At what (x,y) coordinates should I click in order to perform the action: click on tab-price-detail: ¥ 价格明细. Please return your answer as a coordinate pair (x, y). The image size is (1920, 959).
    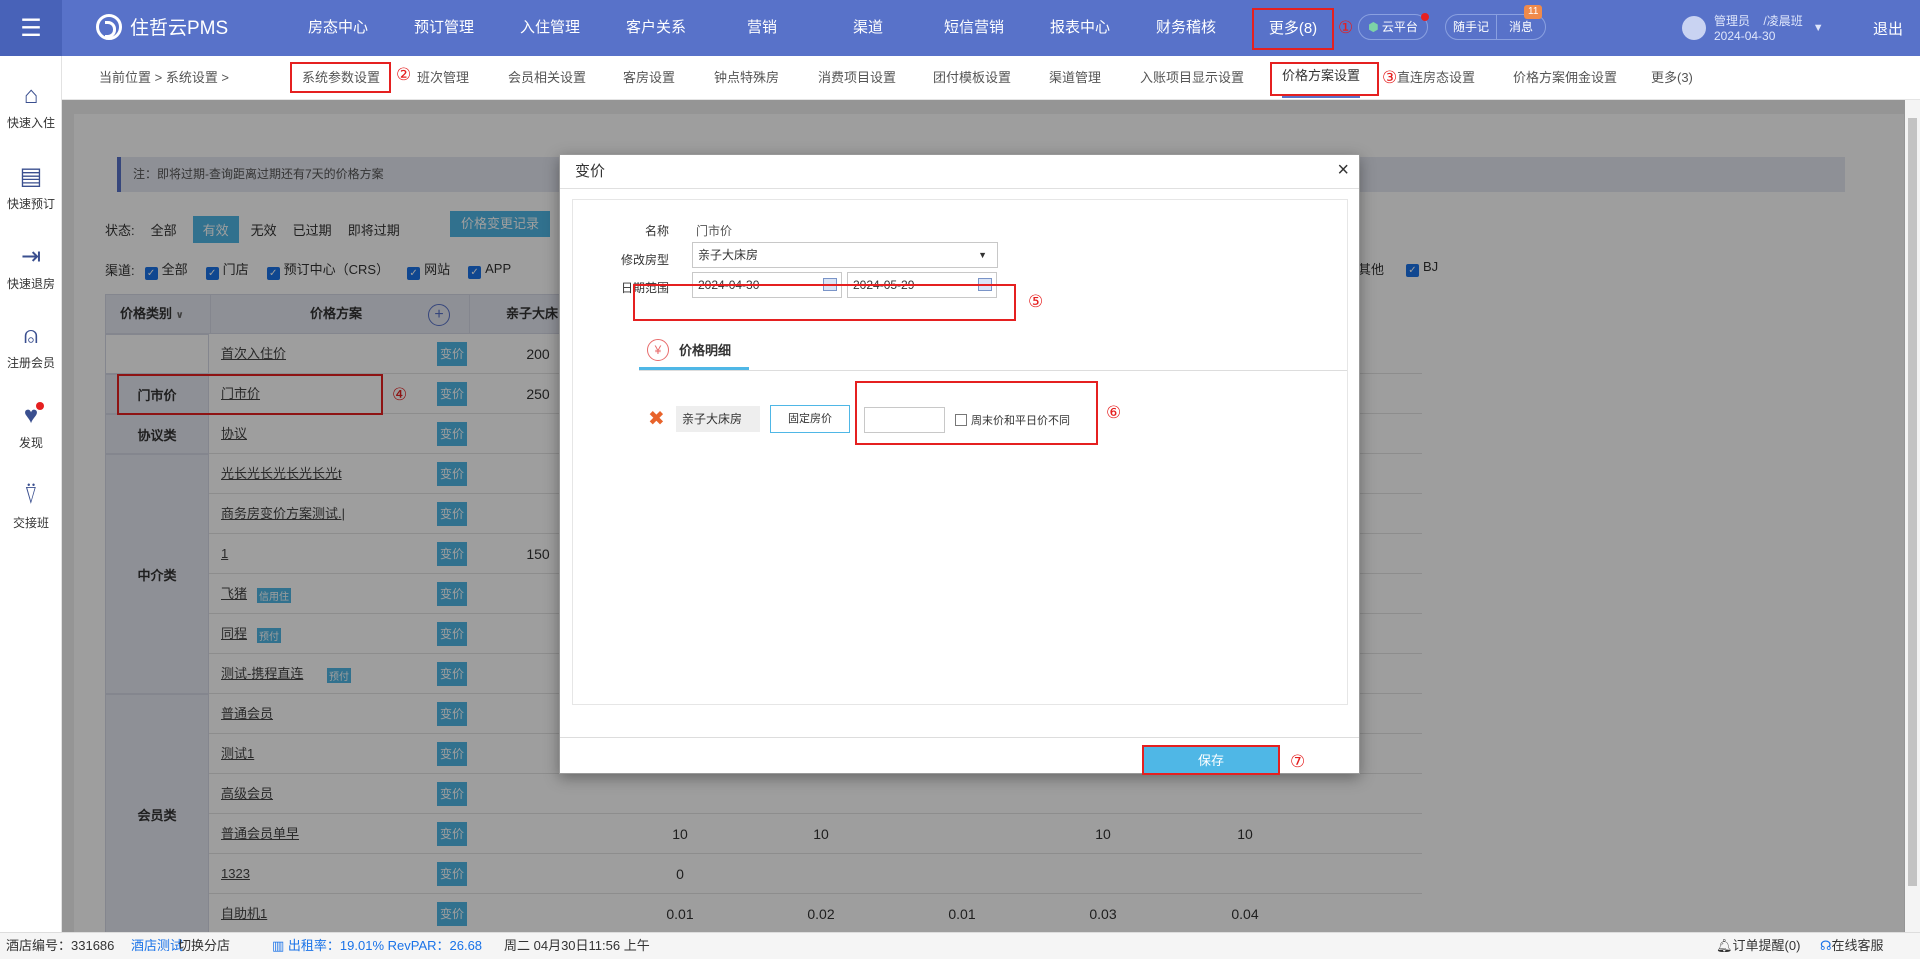
    Looking at the image, I should click on (694, 353).